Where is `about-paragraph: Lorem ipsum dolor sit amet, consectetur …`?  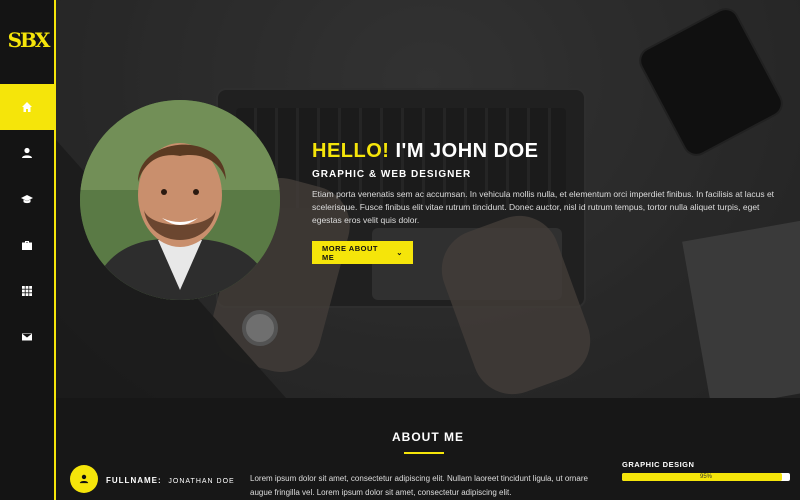 about-paragraph: Lorem ipsum dolor sit amet, consectetur … is located at coordinates (419, 485).